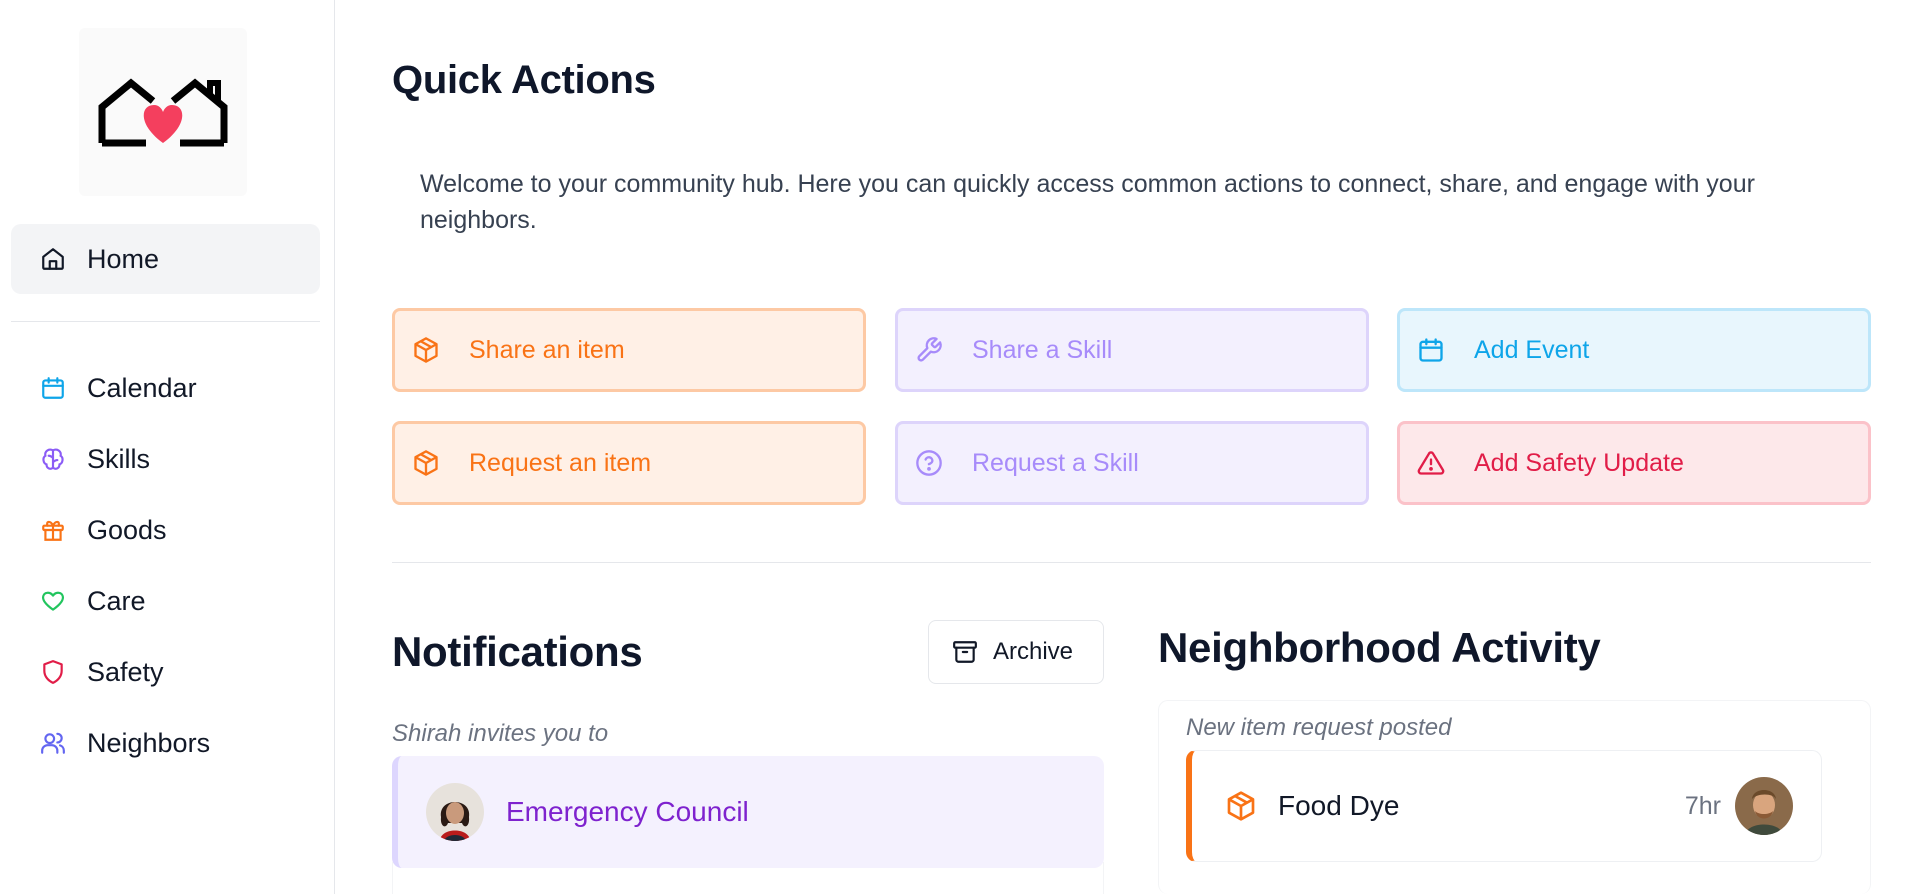  I want to click on sidebar-item-care: Care, so click(165, 601).